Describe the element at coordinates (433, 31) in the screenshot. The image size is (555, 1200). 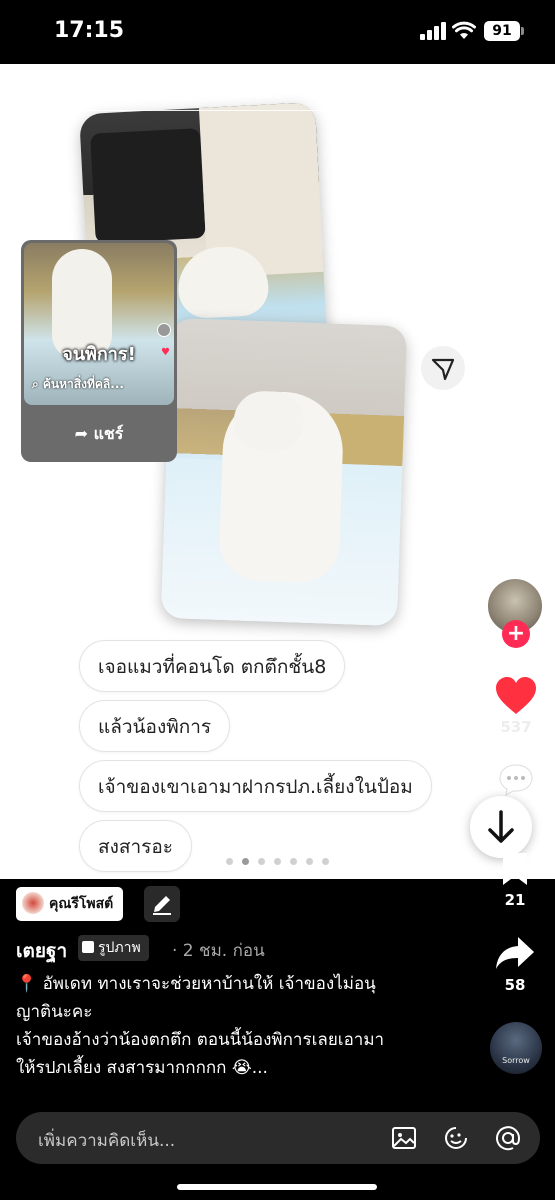
I see `cellular-signal-icon` at that location.